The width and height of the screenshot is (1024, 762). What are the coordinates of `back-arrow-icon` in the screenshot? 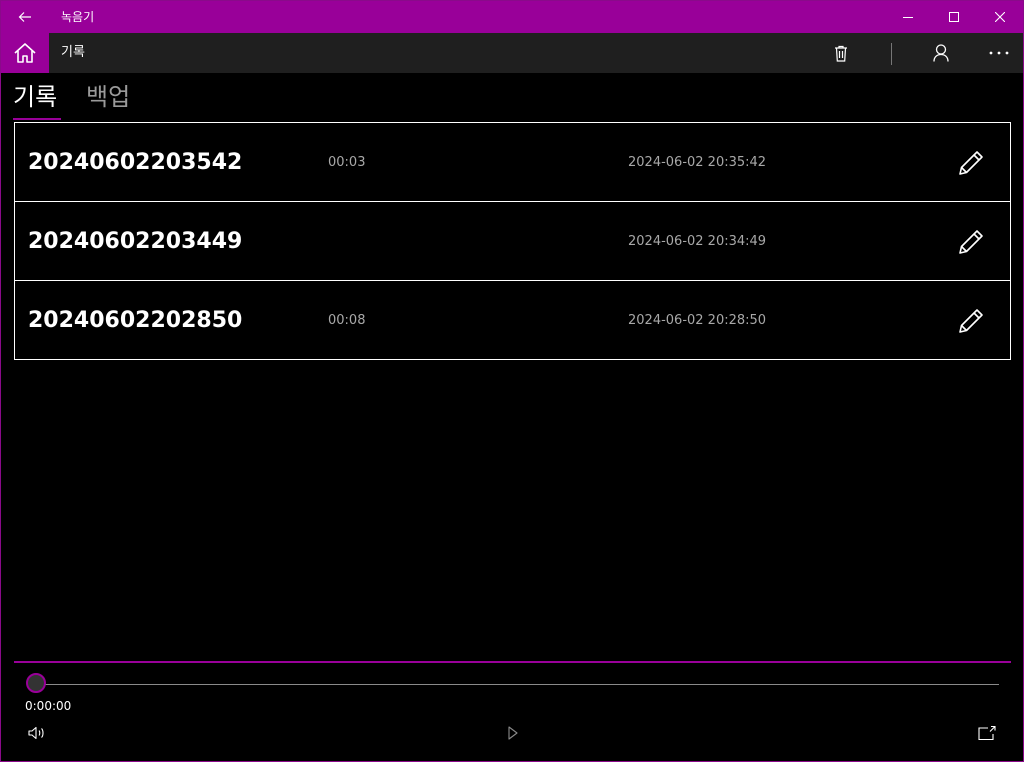 It's located at (24, 17).